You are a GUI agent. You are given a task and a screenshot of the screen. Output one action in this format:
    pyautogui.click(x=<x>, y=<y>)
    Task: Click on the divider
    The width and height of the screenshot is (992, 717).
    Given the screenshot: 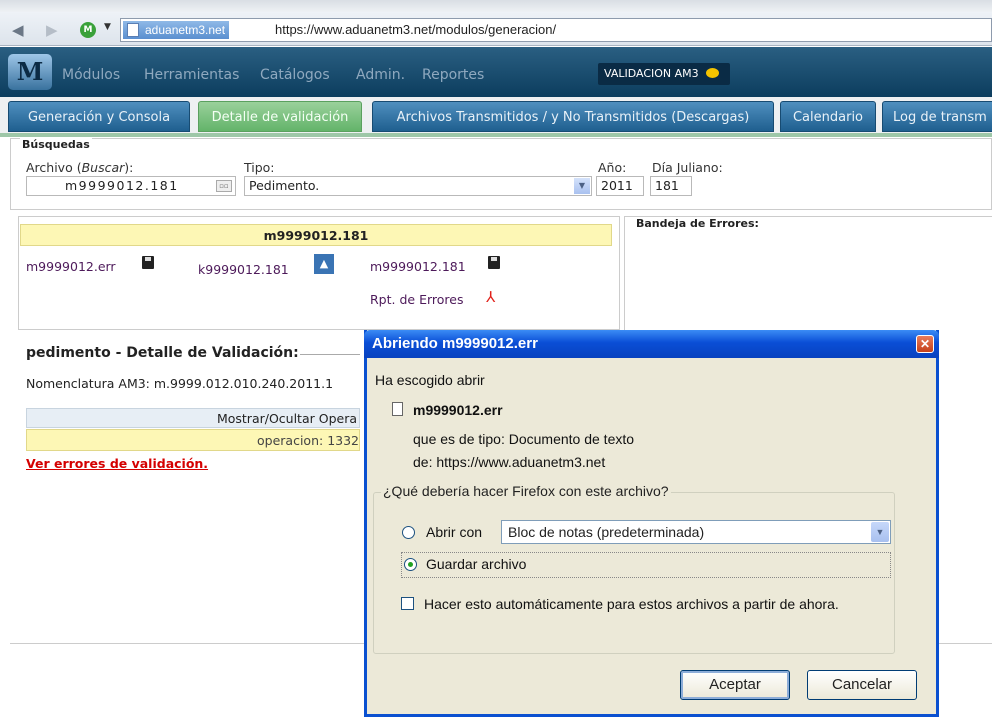 What is the action you would take?
    pyautogui.click(x=330, y=354)
    